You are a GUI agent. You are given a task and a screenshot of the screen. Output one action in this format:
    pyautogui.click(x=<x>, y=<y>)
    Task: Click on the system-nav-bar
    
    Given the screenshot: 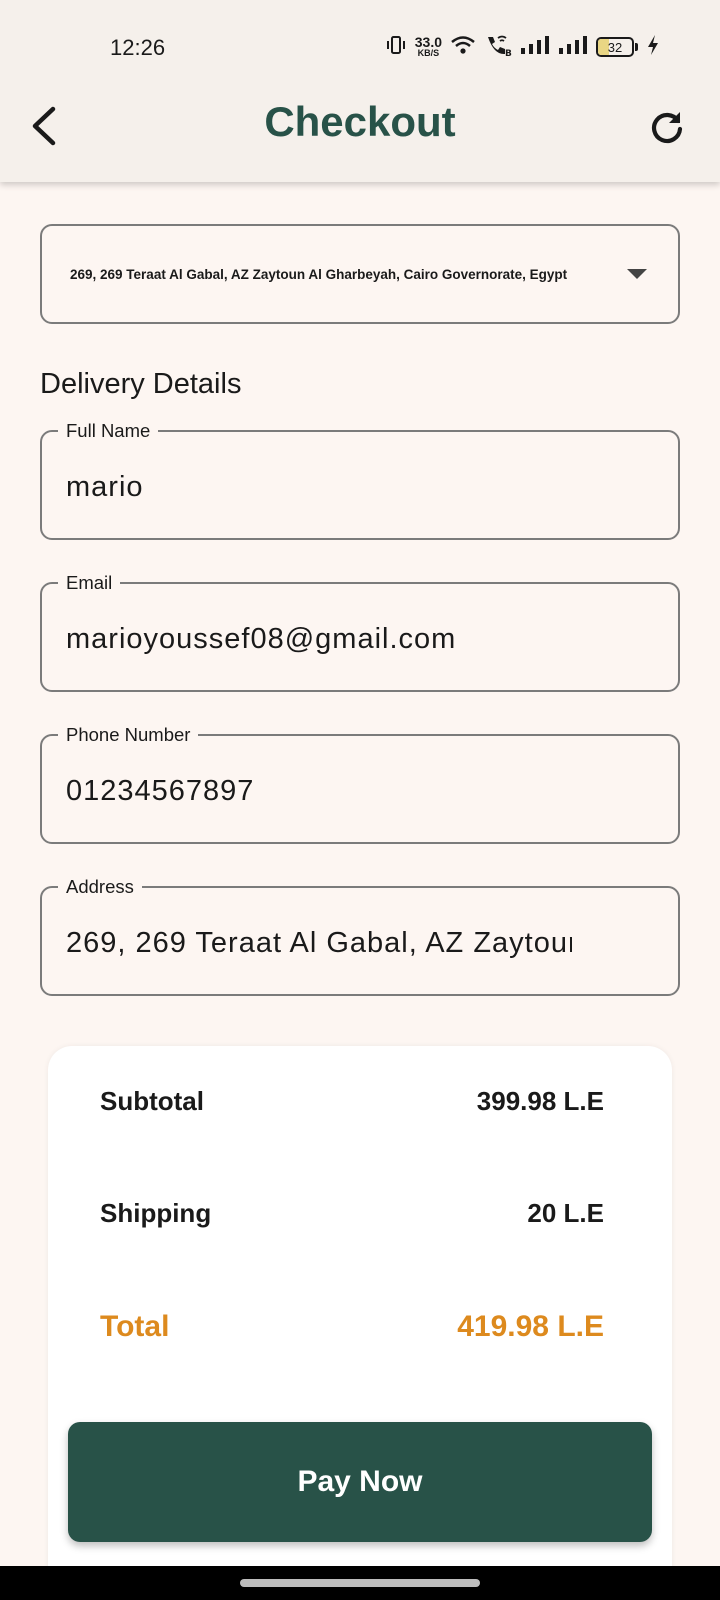 What is the action you would take?
    pyautogui.click(x=360, y=1583)
    